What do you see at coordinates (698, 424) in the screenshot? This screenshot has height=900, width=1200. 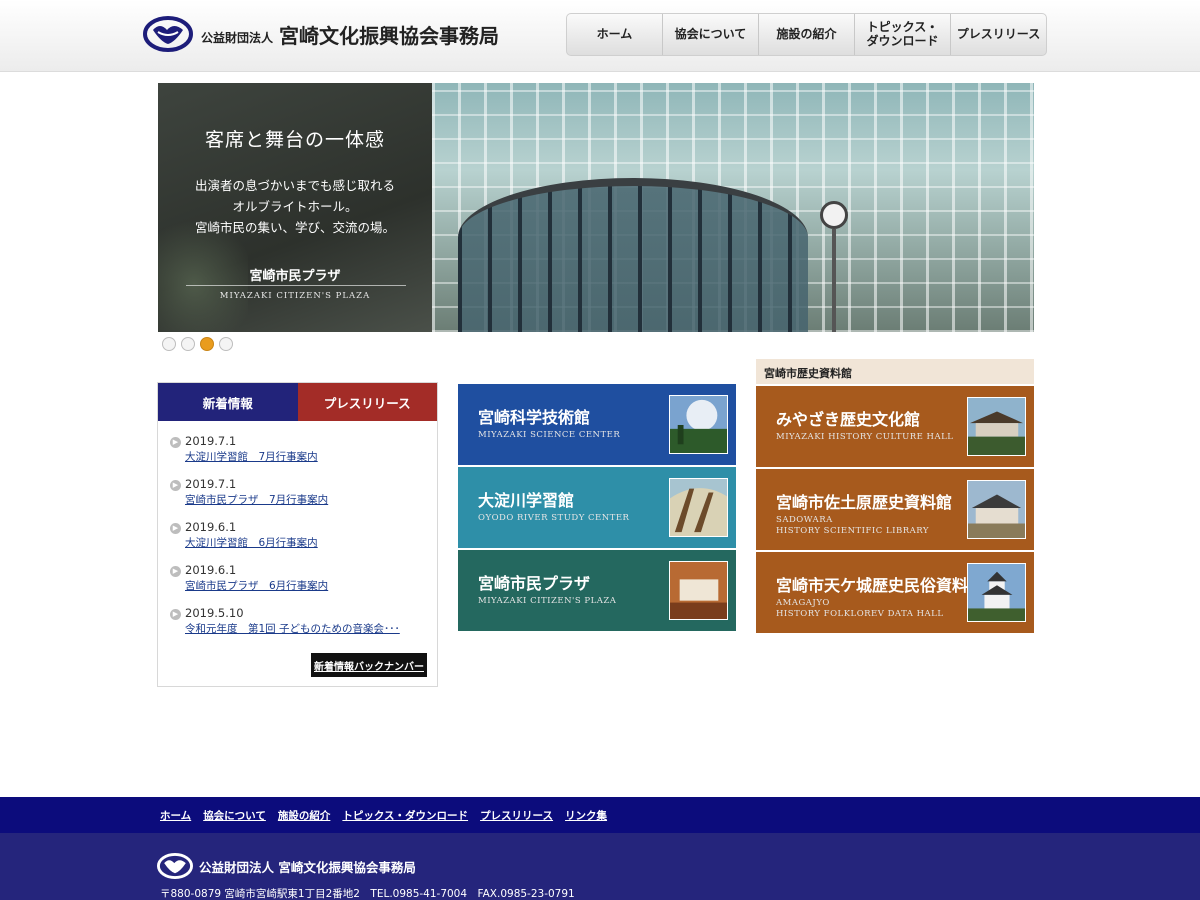 I see `science-center-thumbnail` at bounding box center [698, 424].